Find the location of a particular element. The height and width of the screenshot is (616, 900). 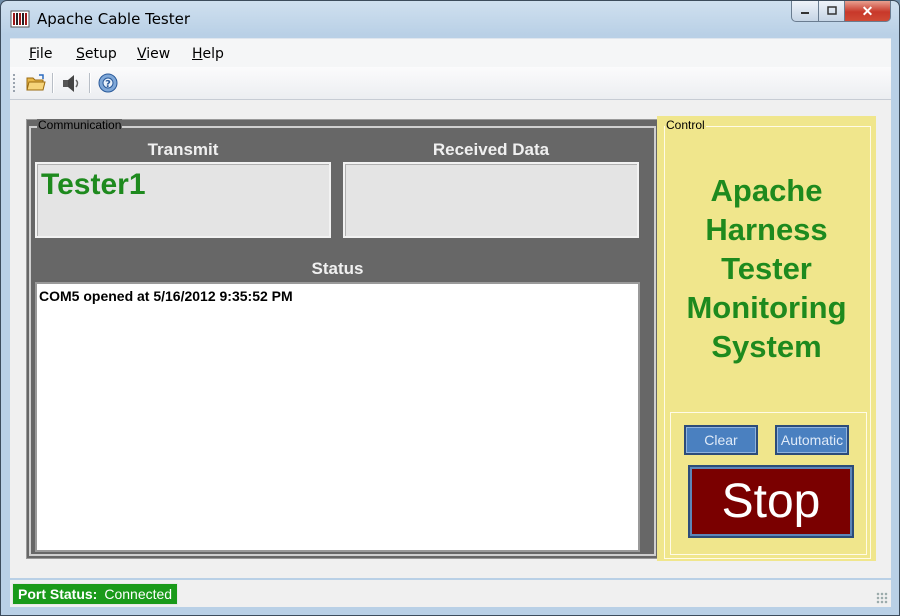

toolbar-grip is located at coordinates (15, 83).